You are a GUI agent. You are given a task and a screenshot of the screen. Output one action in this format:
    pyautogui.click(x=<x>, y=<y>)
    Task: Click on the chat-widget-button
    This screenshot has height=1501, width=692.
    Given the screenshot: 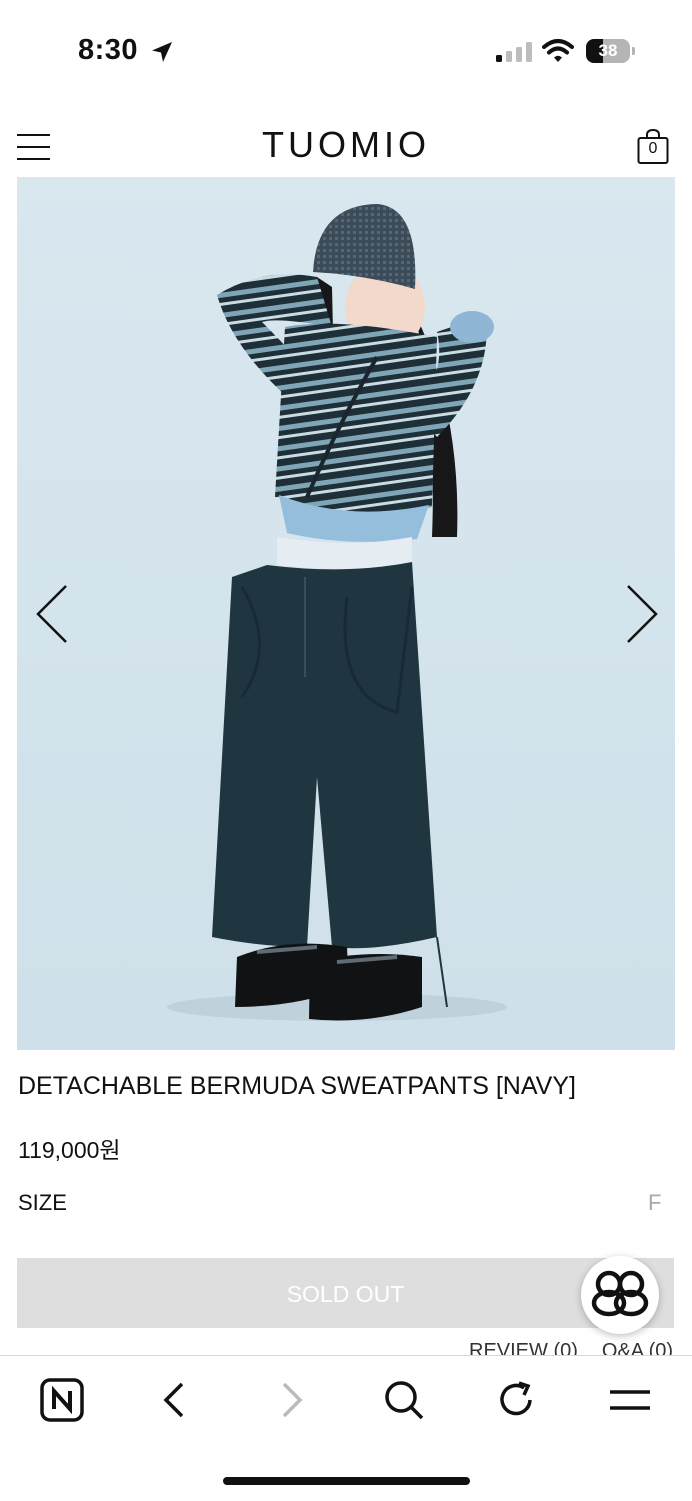 What is the action you would take?
    pyautogui.click(x=620, y=1295)
    